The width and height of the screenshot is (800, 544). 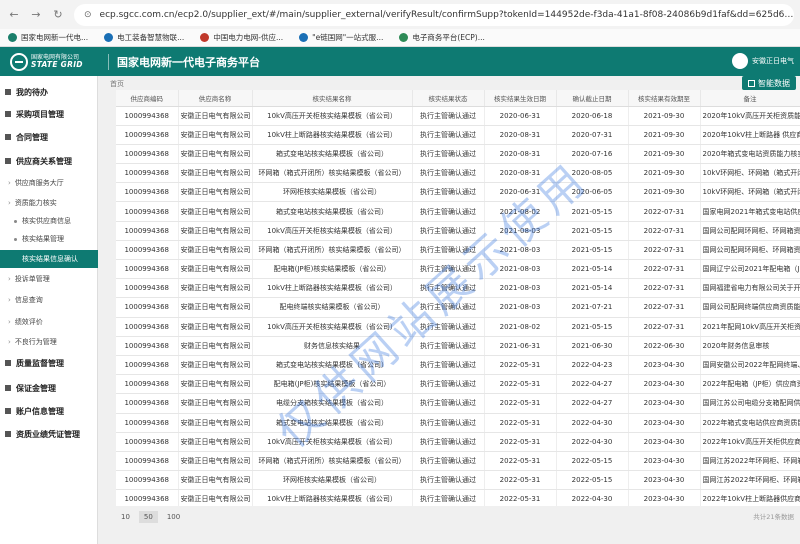 What do you see at coordinates (49, 203) in the screenshot?
I see `sidebar-subitem: › 资质能力核实` at bounding box center [49, 203].